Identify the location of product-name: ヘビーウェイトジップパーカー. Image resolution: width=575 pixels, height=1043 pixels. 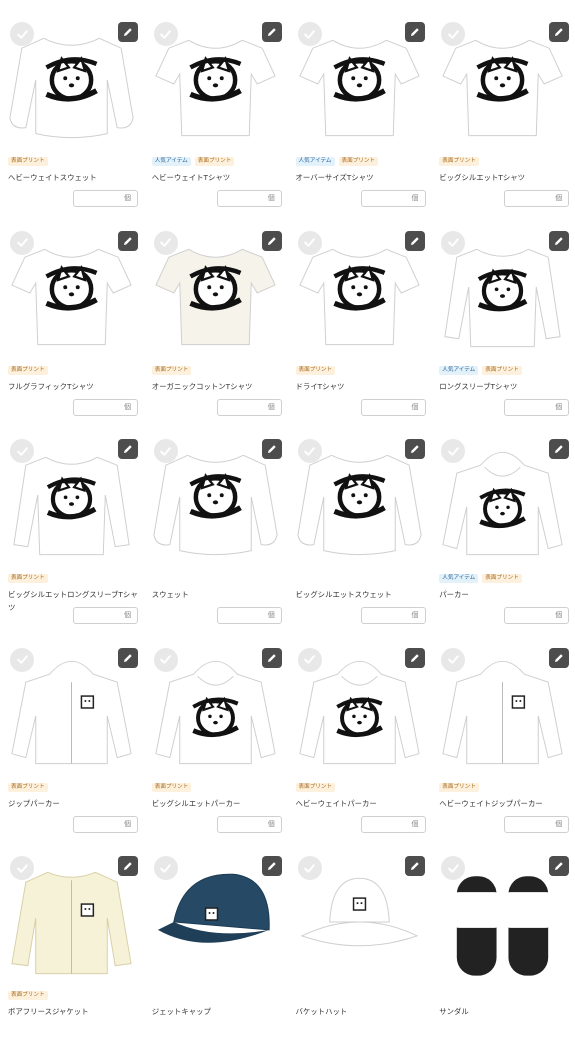
(504, 803).